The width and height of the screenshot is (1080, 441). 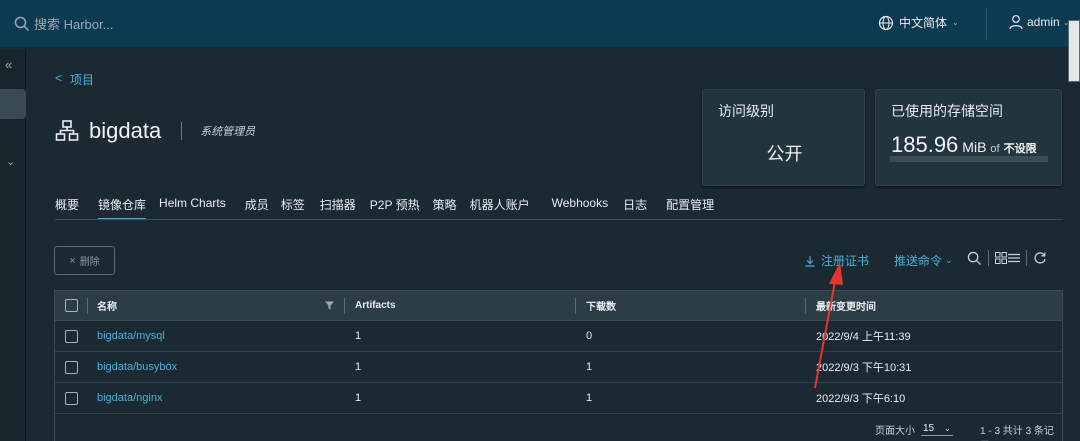 What do you see at coordinates (995, 149) in the screenshot?
I see `storage-of: of` at bounding box center [995, 149].